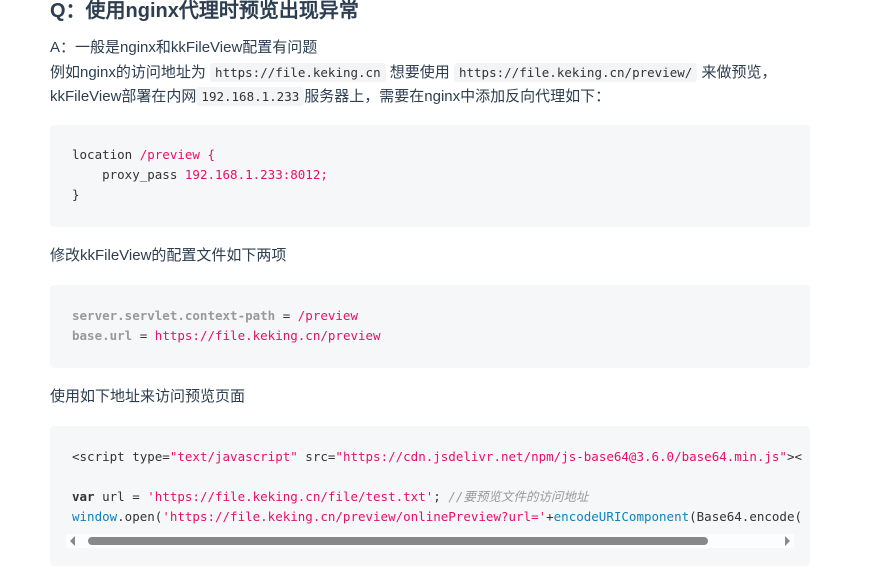 The height and width of the screenshot is (566, 889). I want to click on paragraph-access: 使用如下地址来访问预览页面, so click(148, 396).